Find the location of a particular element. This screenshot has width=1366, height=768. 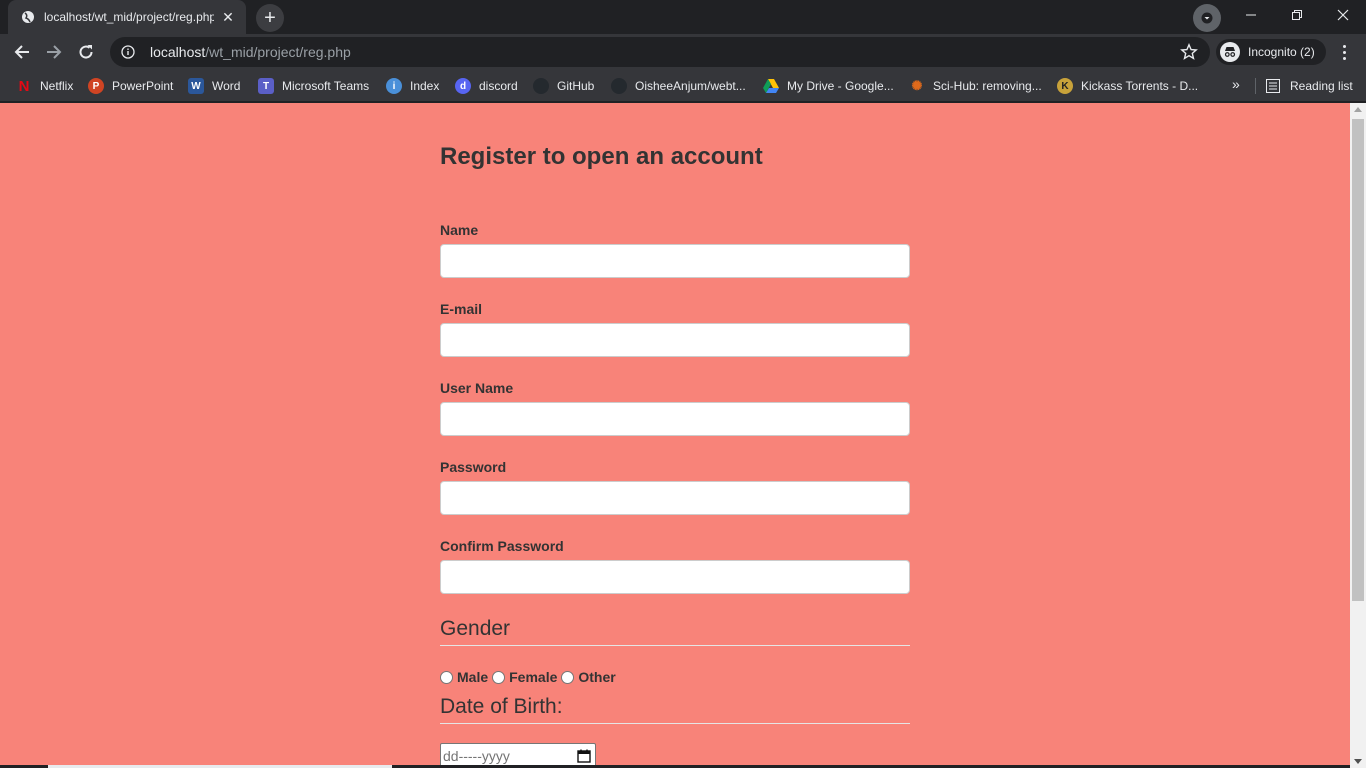

close-window-button is located at coordinates (1343, 15).